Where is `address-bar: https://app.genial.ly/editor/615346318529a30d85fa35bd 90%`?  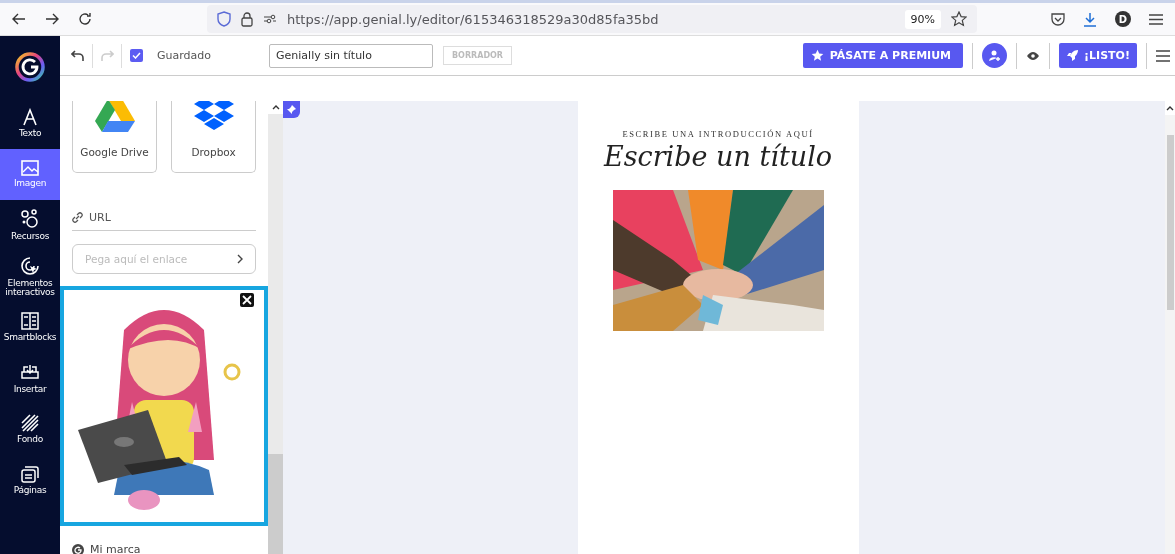
address-bar: https://app.genial.ly/editor/615346318529a30d85fa35bd 90% is located at coordinates (592, 19).